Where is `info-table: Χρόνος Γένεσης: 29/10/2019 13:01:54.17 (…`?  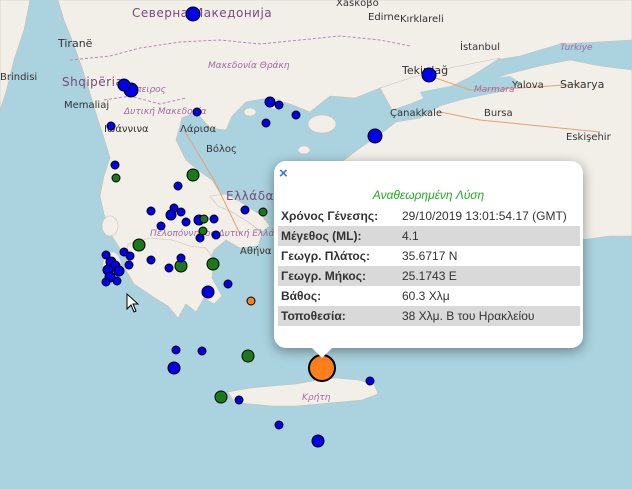
info-table: Χρόνος Γένεσης: 29/10/2019 13:01:54.17 (… is located at coordinates (429, 266).